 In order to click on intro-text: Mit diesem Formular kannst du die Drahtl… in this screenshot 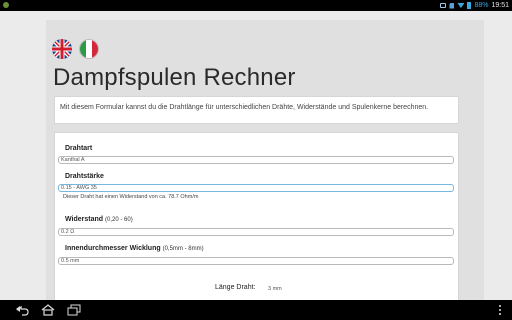, I will do `click(244, 107)`.